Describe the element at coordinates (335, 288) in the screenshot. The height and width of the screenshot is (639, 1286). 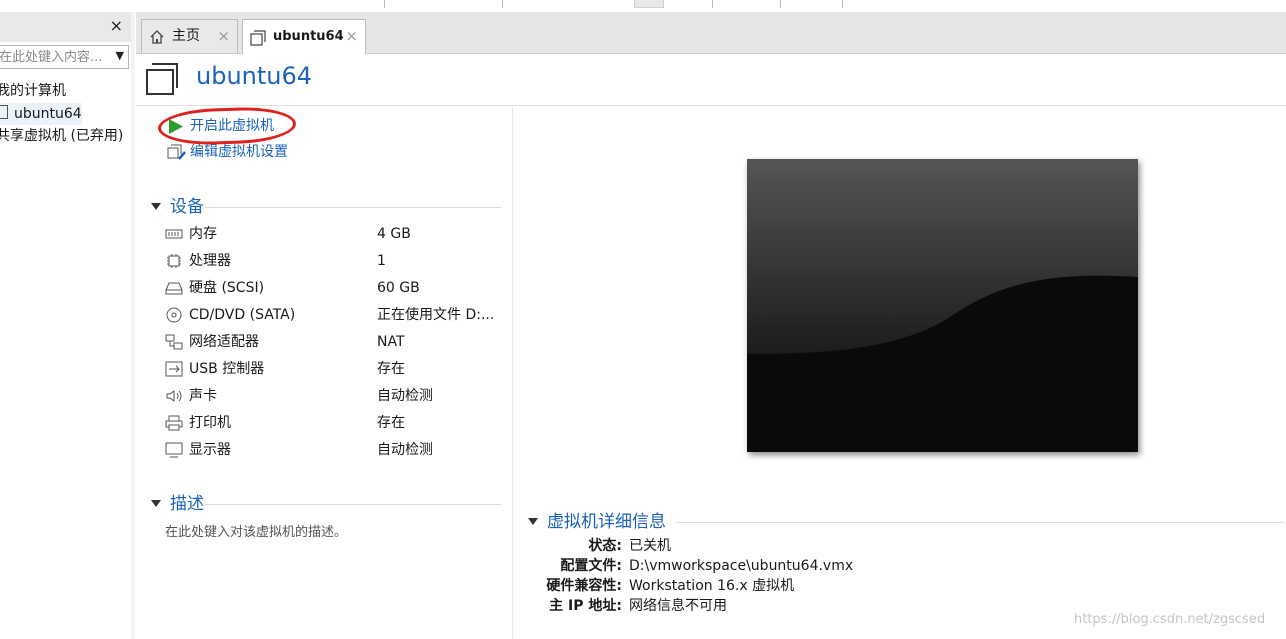
I see `device-row-harddisk: 硬盘 (SCSI) 60 GB` at that location.